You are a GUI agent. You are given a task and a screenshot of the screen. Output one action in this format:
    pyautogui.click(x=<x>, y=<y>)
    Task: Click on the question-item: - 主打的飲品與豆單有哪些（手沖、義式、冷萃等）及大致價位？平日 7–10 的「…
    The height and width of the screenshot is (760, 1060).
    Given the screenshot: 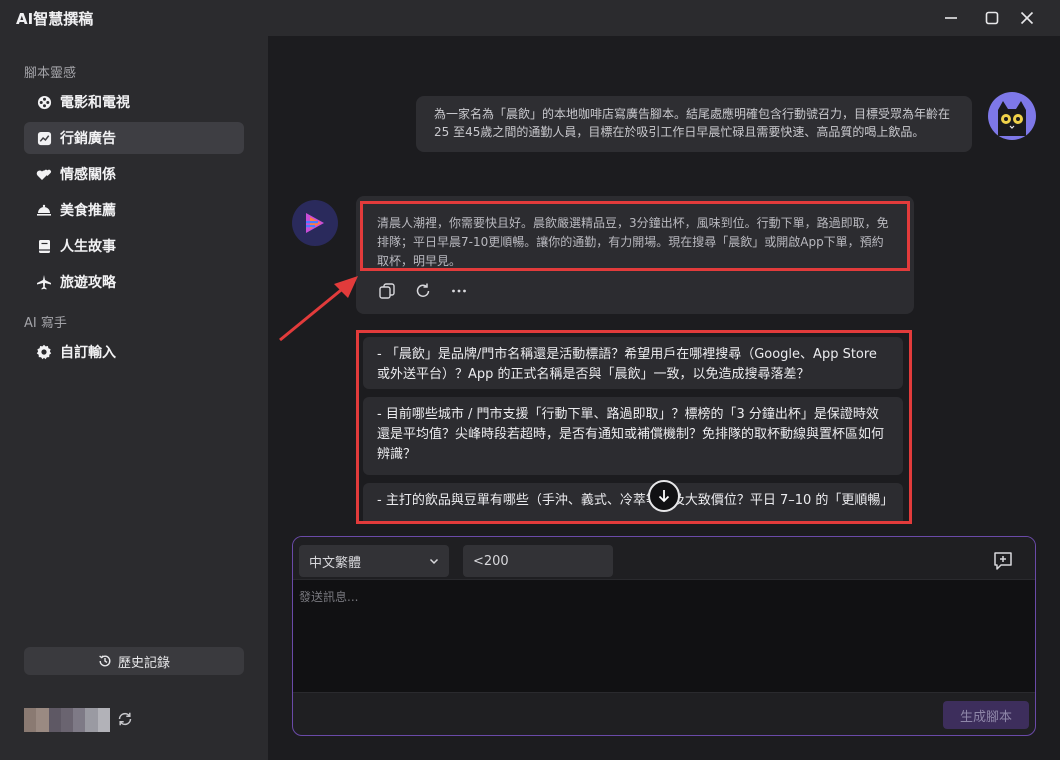 What is the action you would take?
    pyautogui.click(x=633, y=502)
    